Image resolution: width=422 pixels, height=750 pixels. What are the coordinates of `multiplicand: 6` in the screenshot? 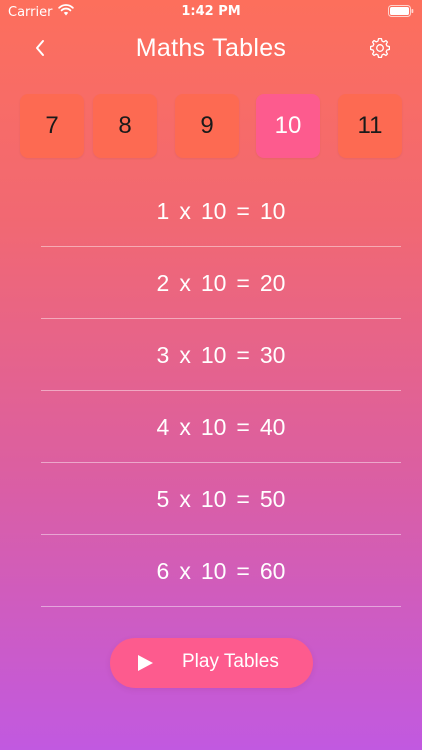 It's located at (163, 570).